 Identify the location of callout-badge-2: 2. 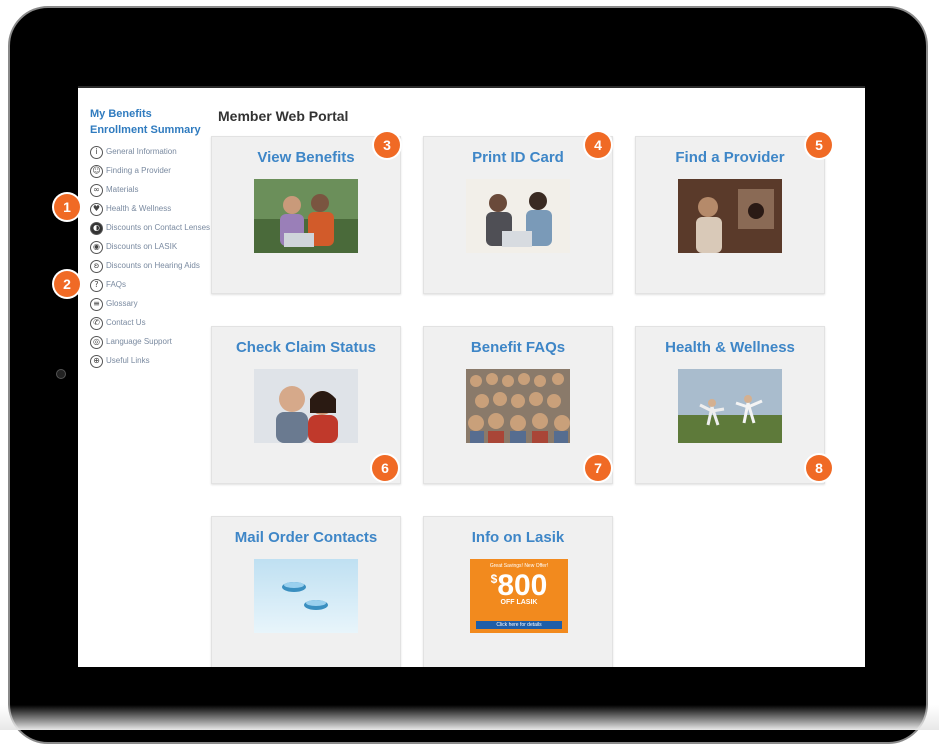
(67, 284).